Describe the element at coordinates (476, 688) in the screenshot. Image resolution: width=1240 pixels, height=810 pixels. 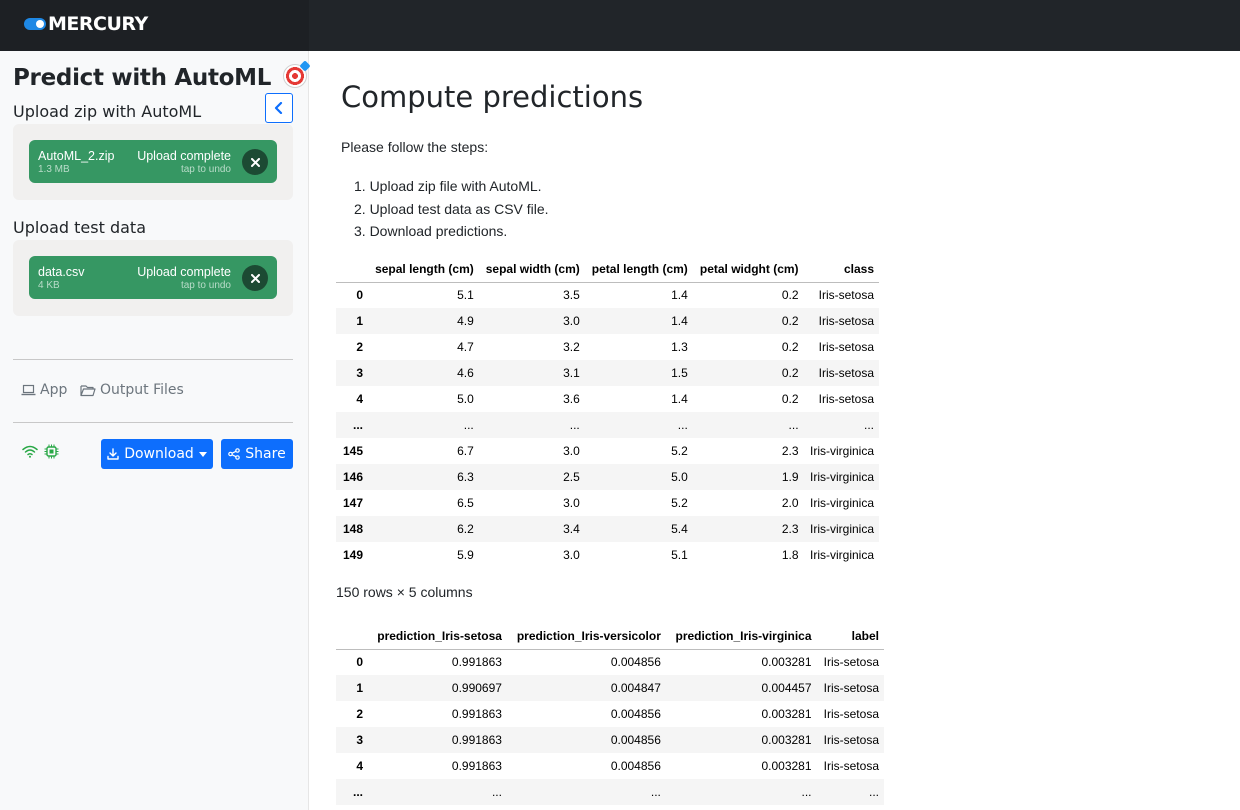
I see `table-cell: 0.990697` at that location.